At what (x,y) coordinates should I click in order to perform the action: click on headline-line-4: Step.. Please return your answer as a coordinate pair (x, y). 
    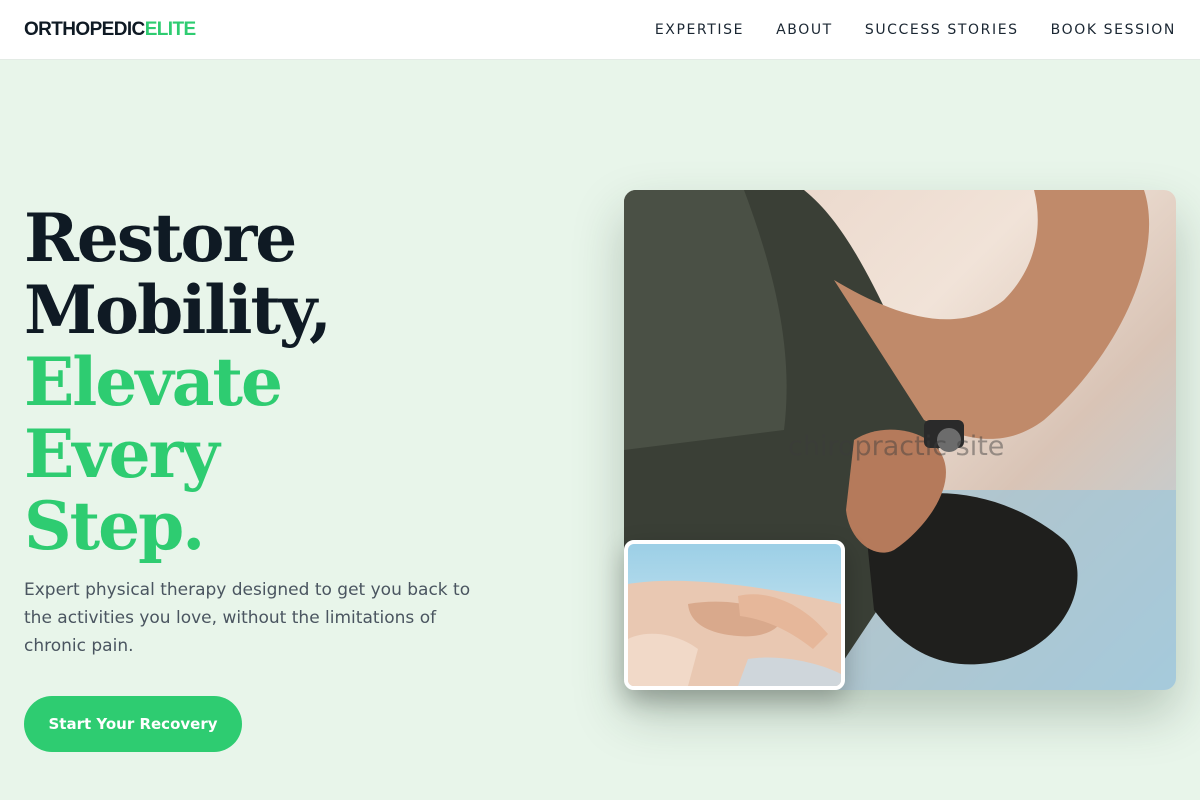
    Looking at the image, I should click on (114, 526).